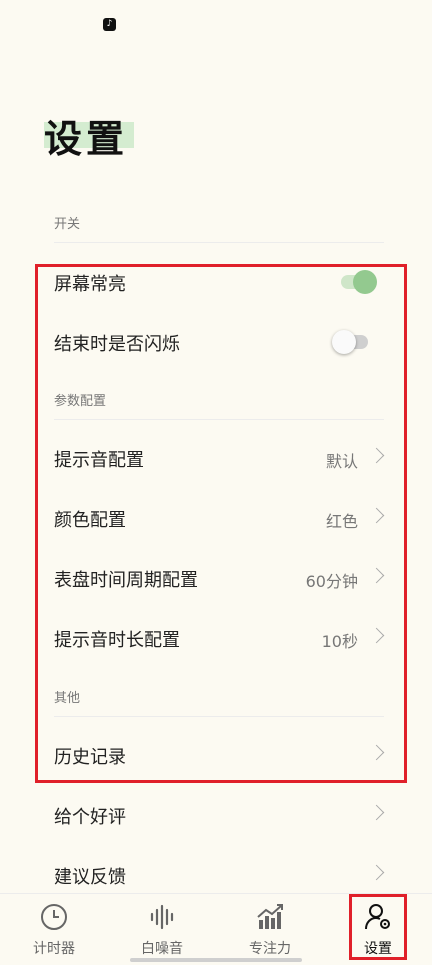 The image size is (432, 965). I want to click on status-bar: ♪, so click(216, 24).